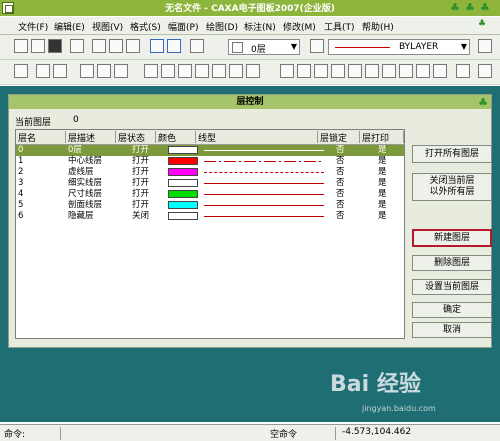  What do you see at coordinates (210, 161) in the screenshot?
I see `layer-row: 1 中心线层 打开 否 是` at bounding box center [210, 161].